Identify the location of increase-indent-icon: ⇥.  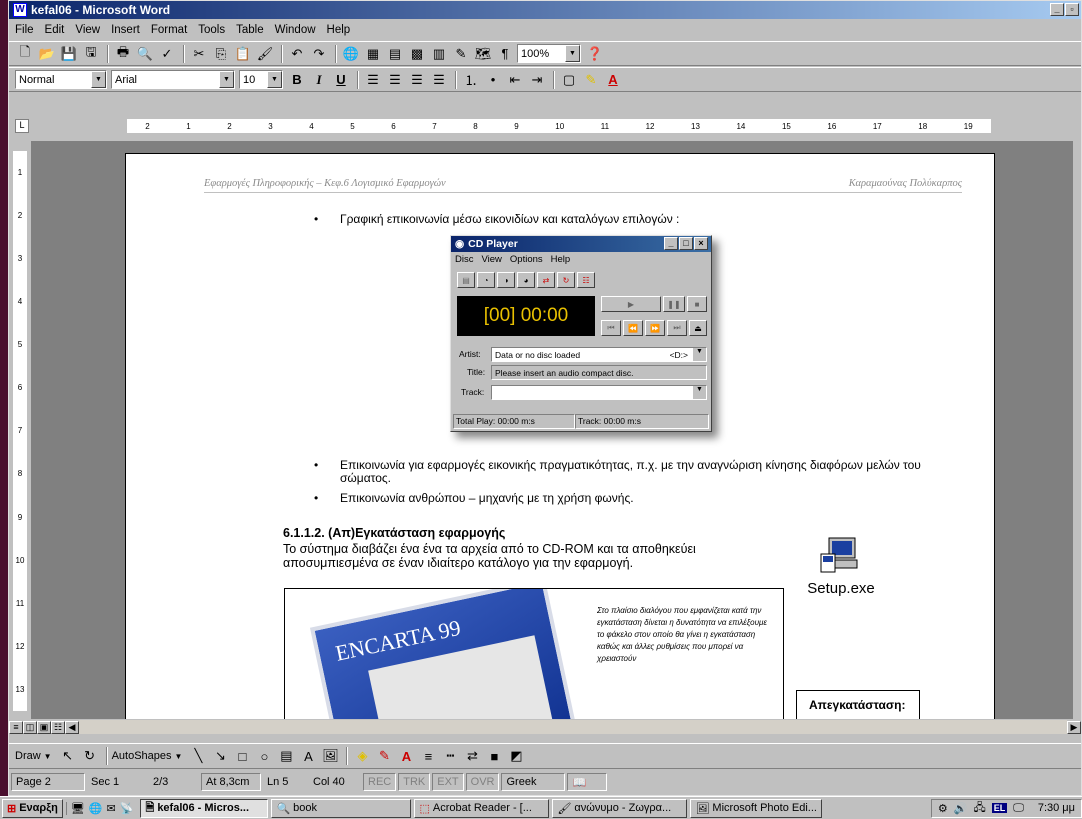
(537, 80).